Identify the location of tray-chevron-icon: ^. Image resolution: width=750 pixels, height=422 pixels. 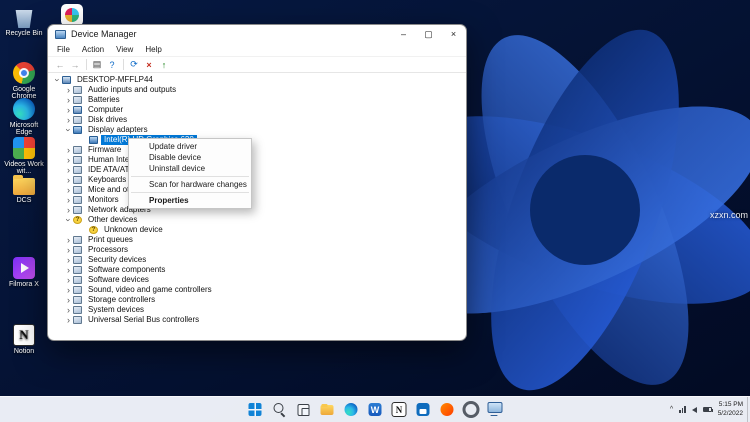
(671, 409).